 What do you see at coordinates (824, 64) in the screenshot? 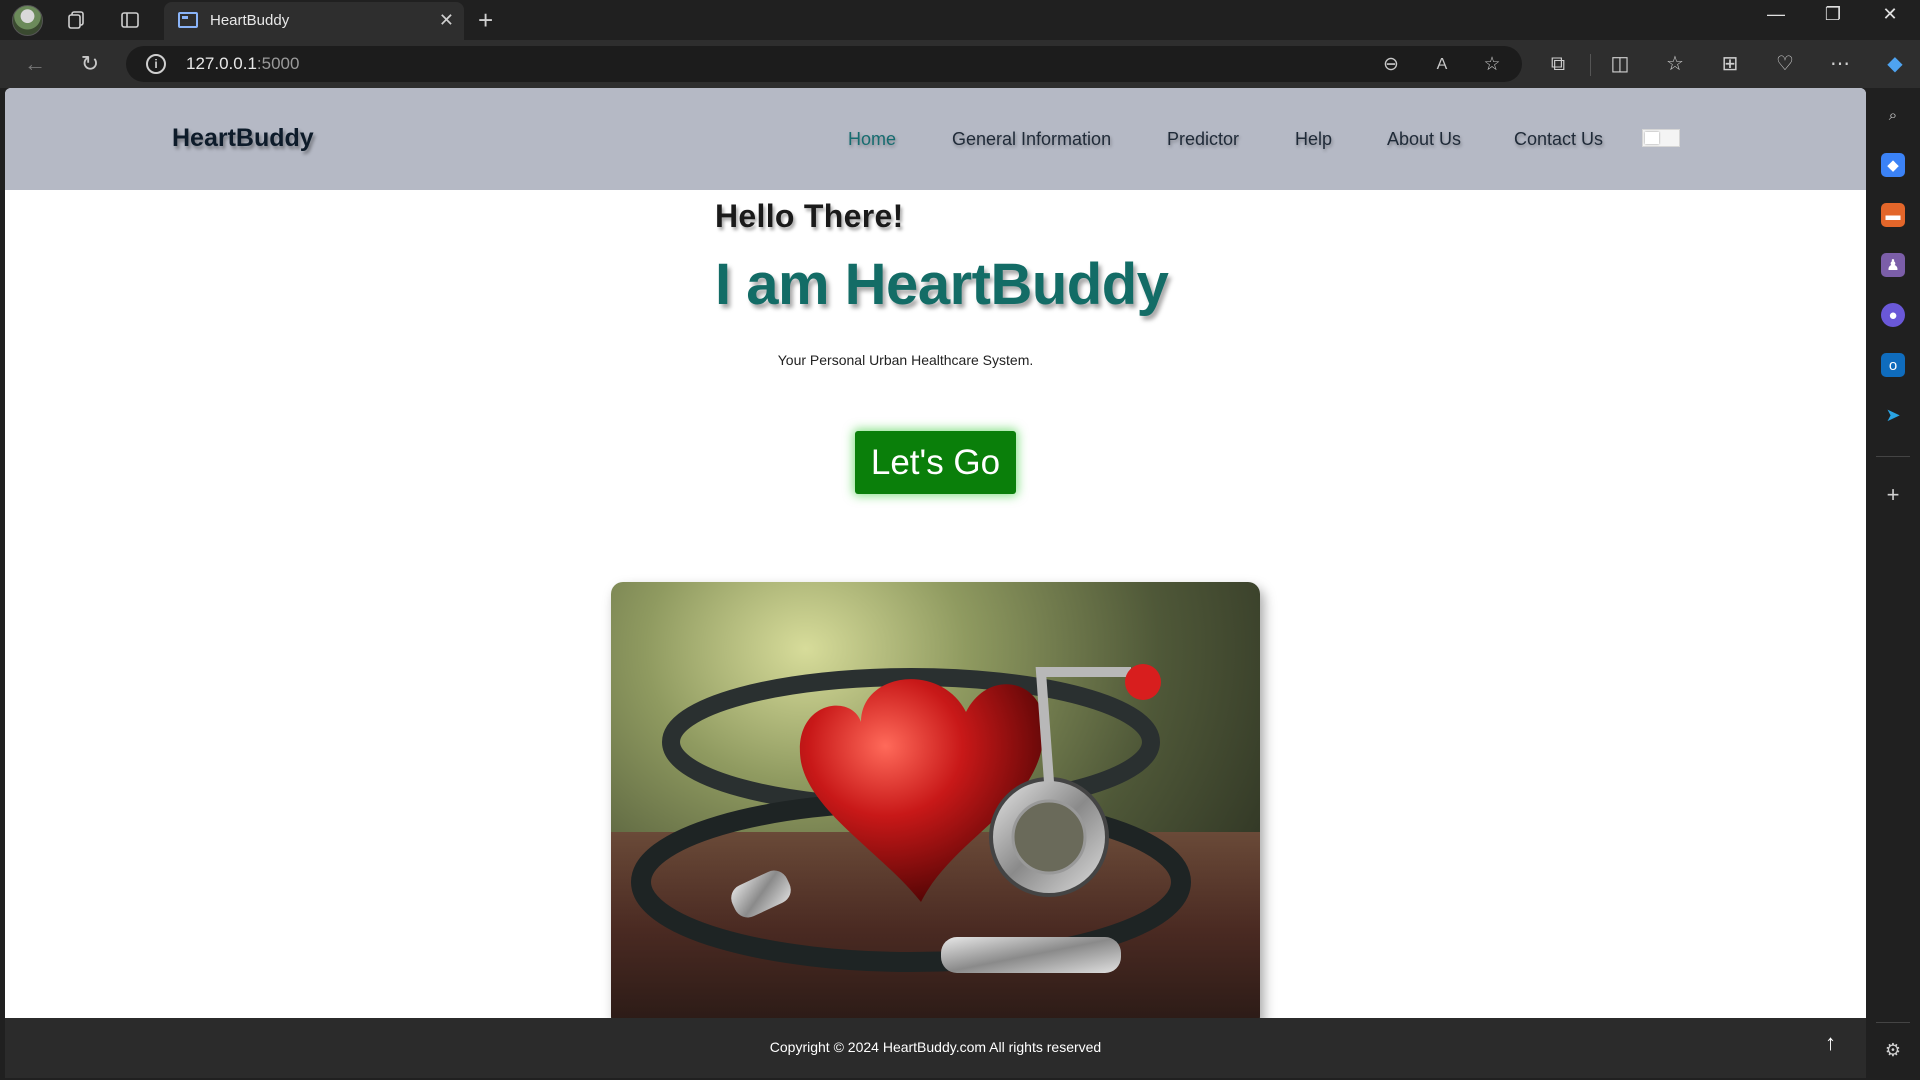
I see `address-bar: i 127.0.0.1:5000 ⊖ A ☆` at bounding box center [824, 64].